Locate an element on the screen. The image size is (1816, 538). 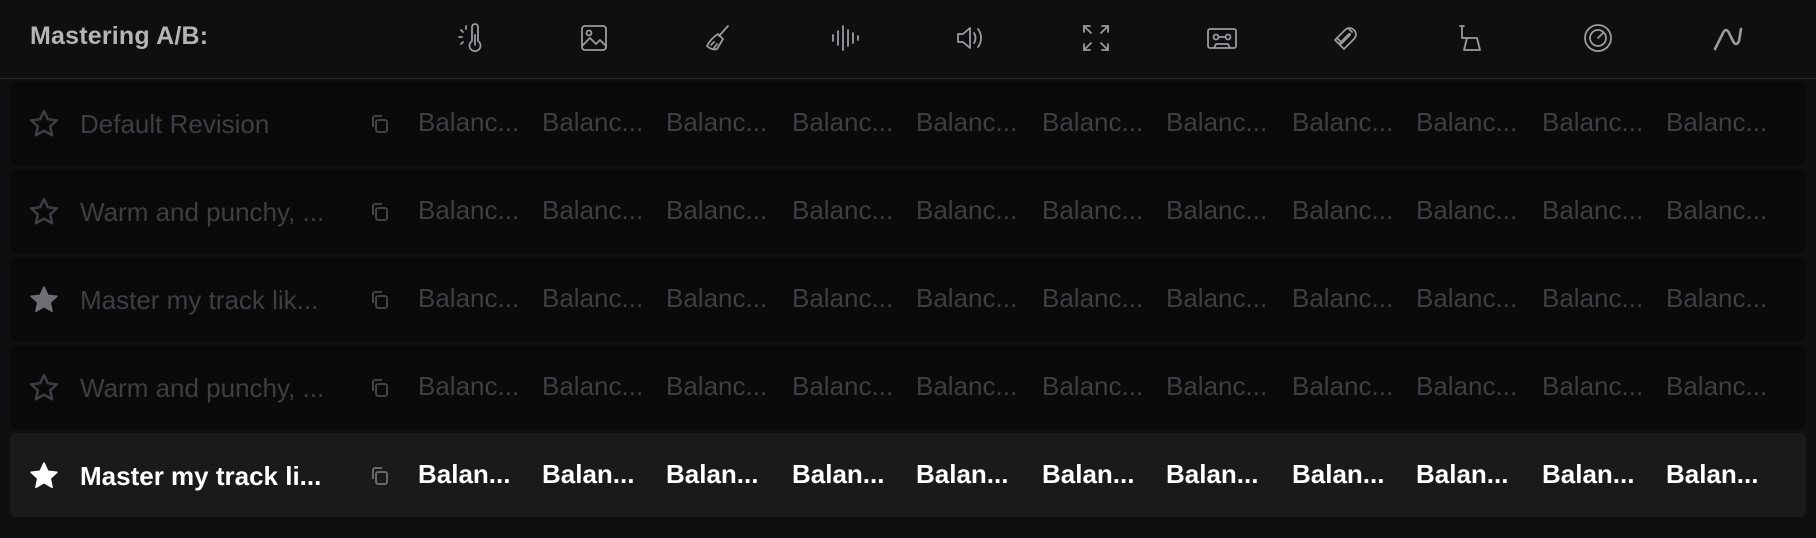
magnet-icon is located at coordinates (1346, 38).